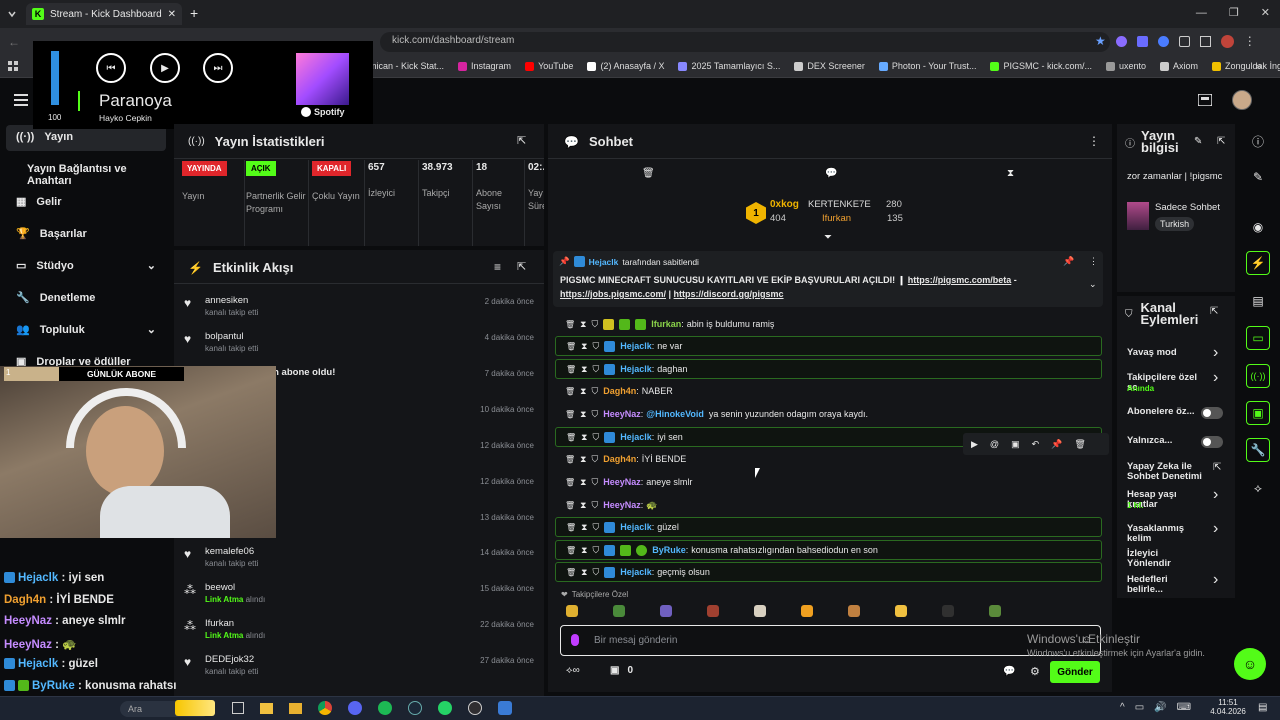 Image resolution: width=1280 pixels, height=720 pixels. Describe the element at coordinates (828, 572) in the screenshot. I see `chat-message: 🗑 ⧗ ⛉ Hejaclk: geçmiş olsun` at that location.